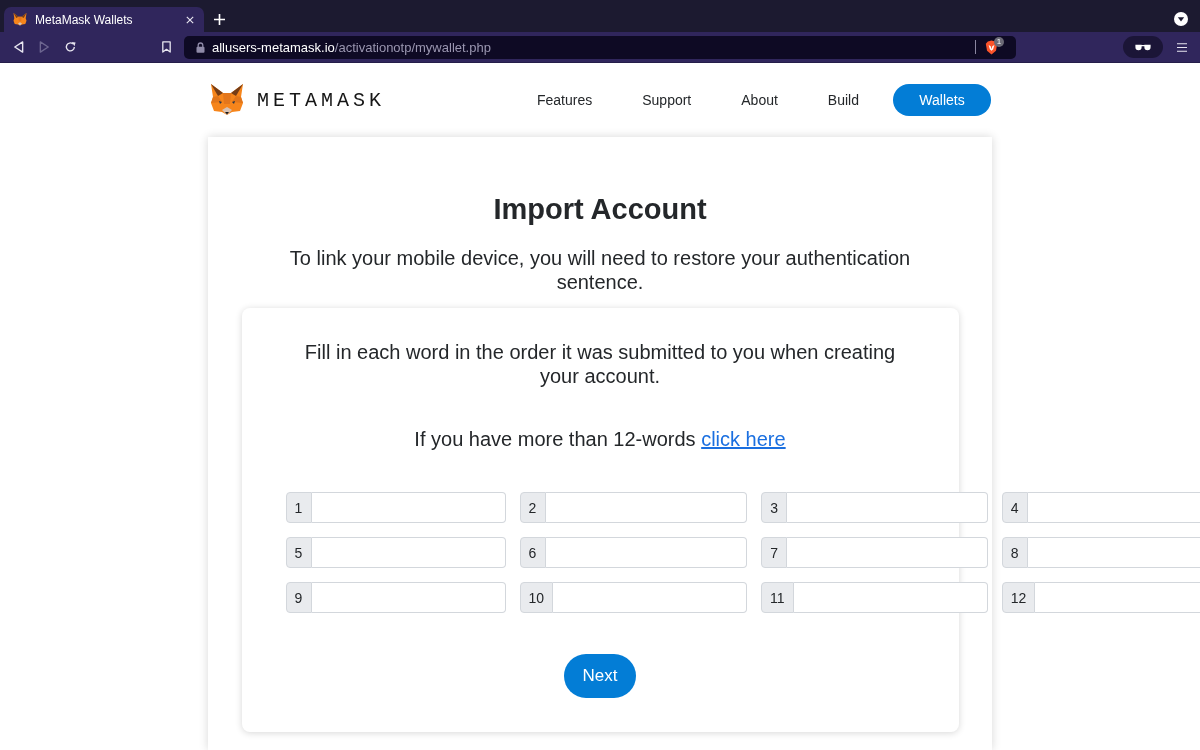  Describe the element at coordinates (298, 597) in the screenshot. I see `word-number-label: 9` at that location.